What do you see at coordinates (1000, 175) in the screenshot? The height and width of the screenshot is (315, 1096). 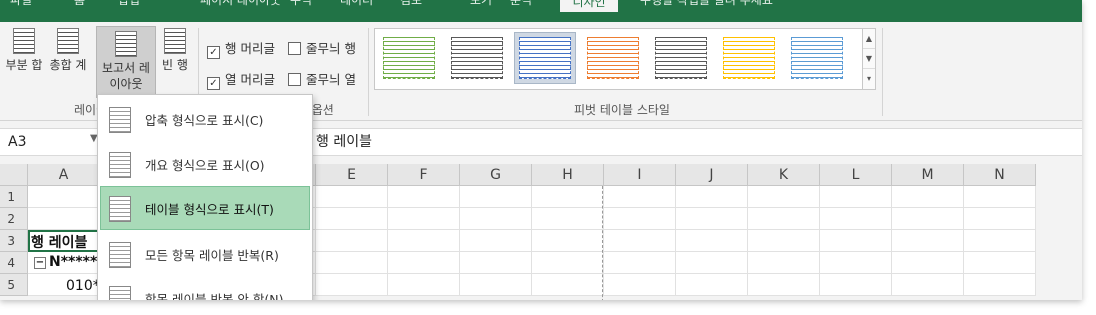 I see `column-header-n: N` at bounding box center [1000, 175].